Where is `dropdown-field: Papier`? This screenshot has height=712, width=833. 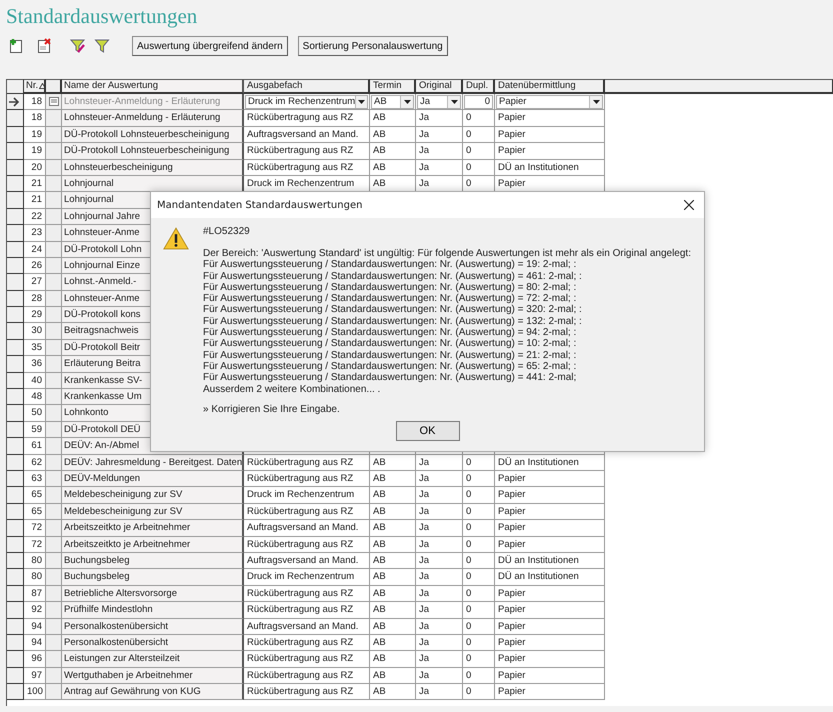
dropdown-field: Papier is located at coordinates (549, 102).